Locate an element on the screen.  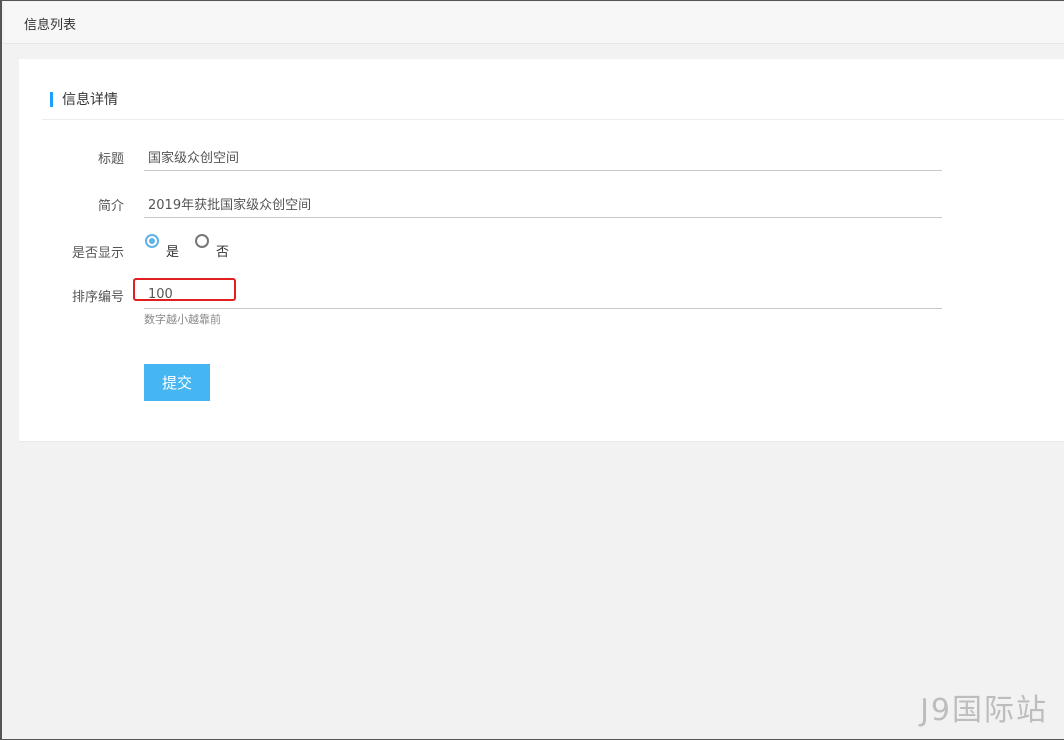
title-label: 标题 is located at coordinates (110, 159).